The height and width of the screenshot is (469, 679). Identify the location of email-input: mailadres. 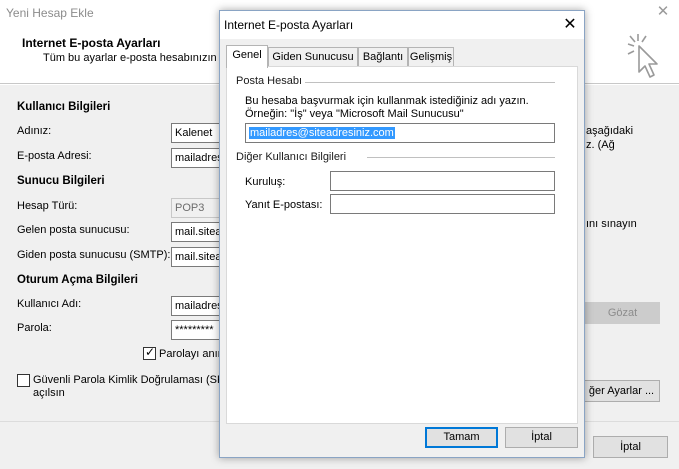
(197, 158).